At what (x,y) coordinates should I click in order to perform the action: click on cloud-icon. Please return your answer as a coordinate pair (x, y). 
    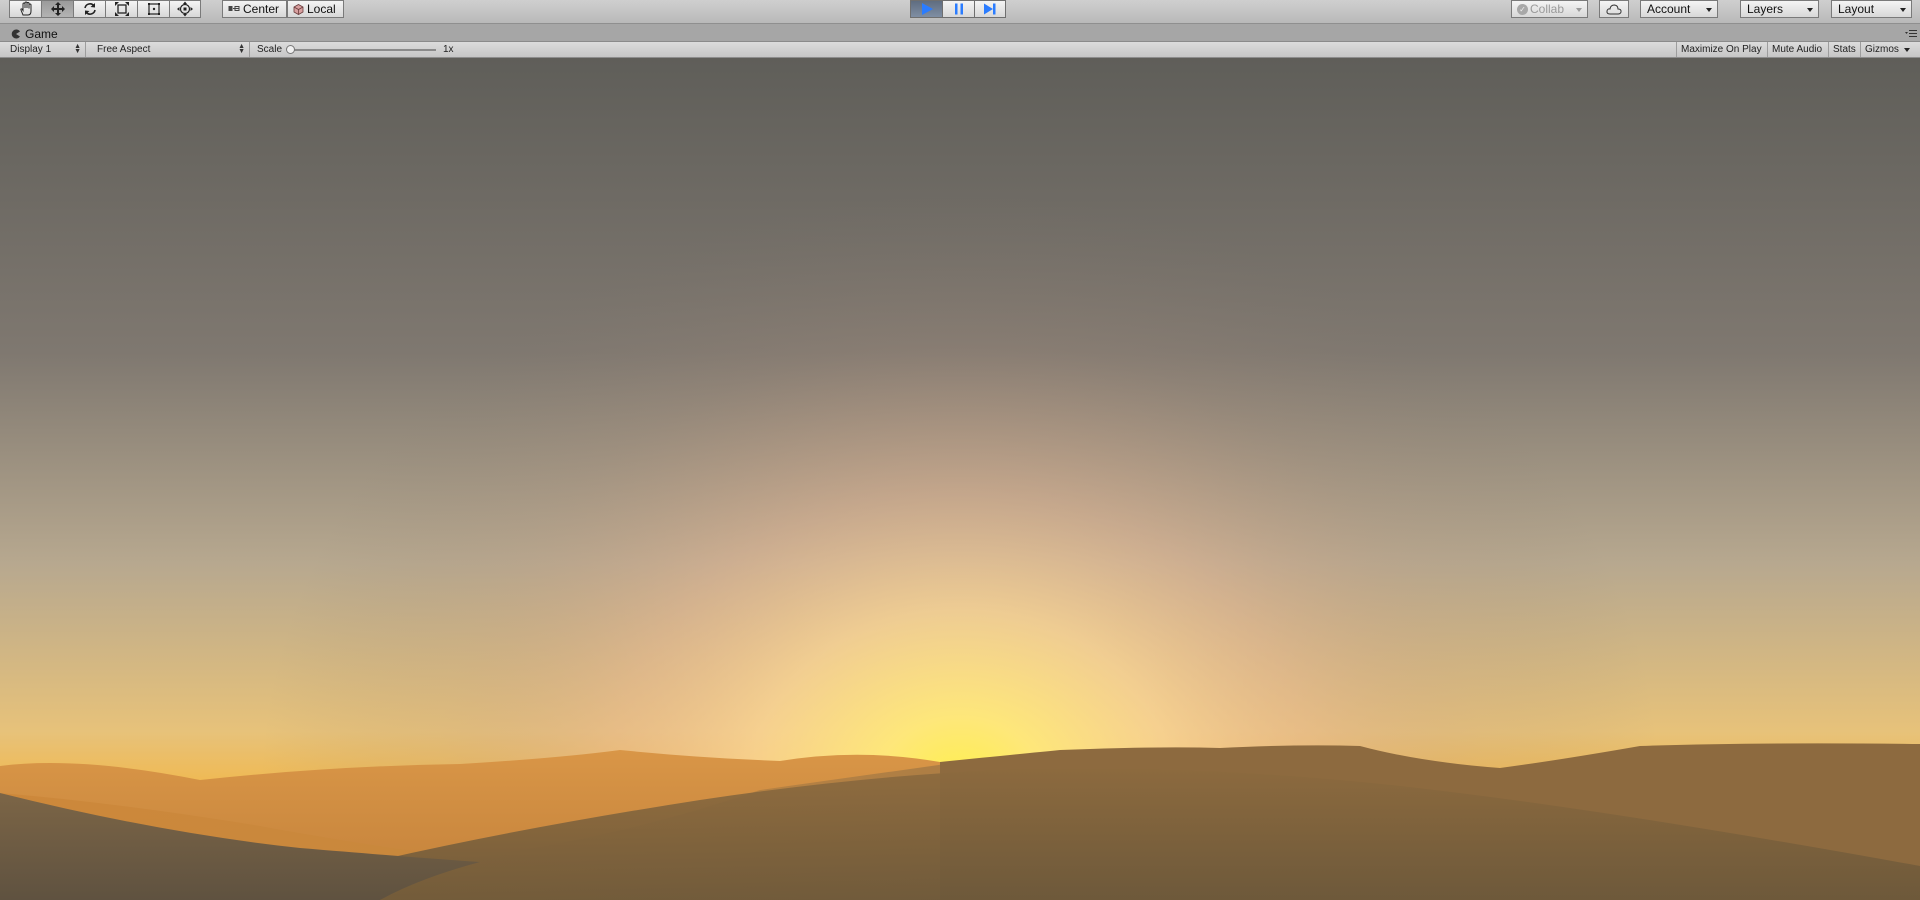
    Looking at the image, I should click on (1614, 8).